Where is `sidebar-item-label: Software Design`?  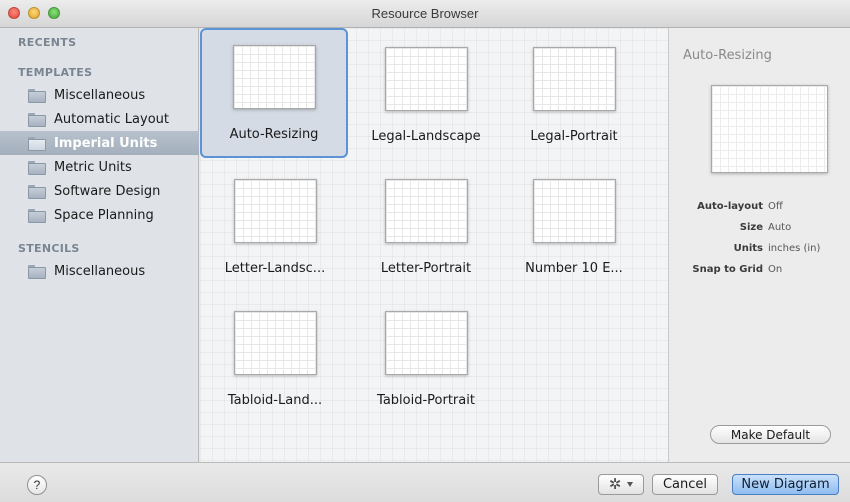 sidebar-item-label: Software Design is located at coordinates (107, 191).